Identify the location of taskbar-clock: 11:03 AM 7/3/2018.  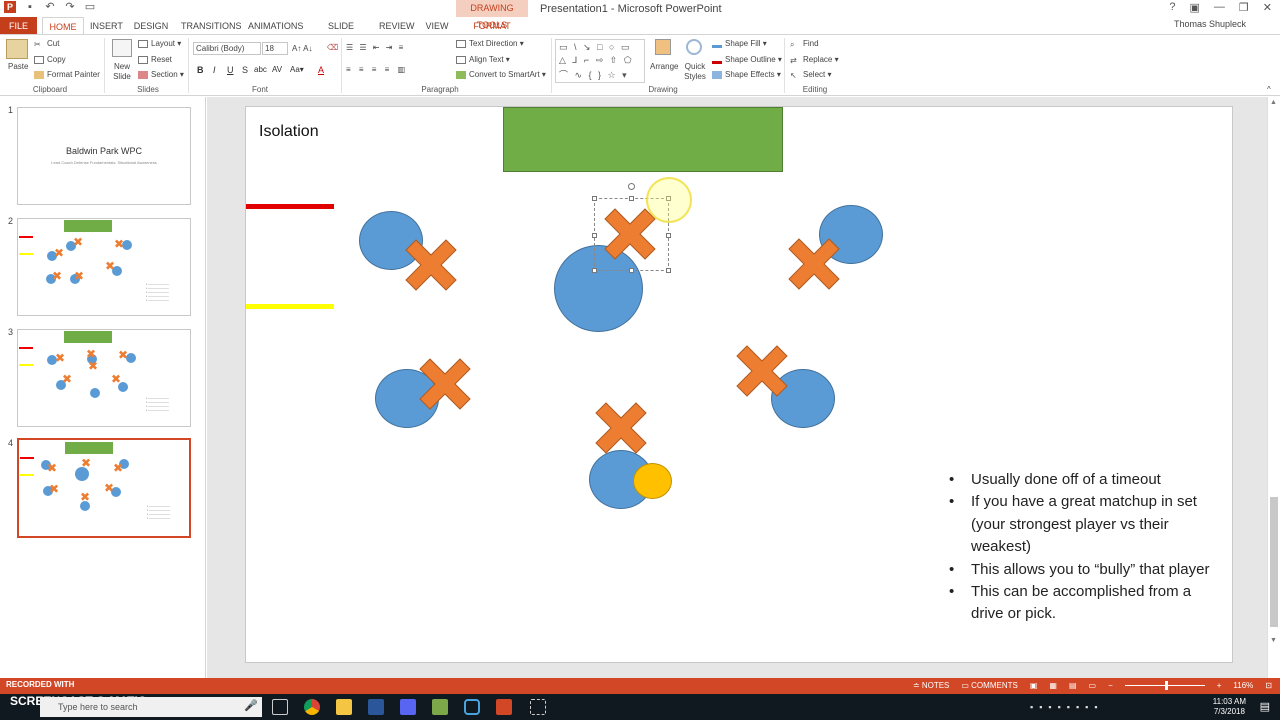
(1229, 707).